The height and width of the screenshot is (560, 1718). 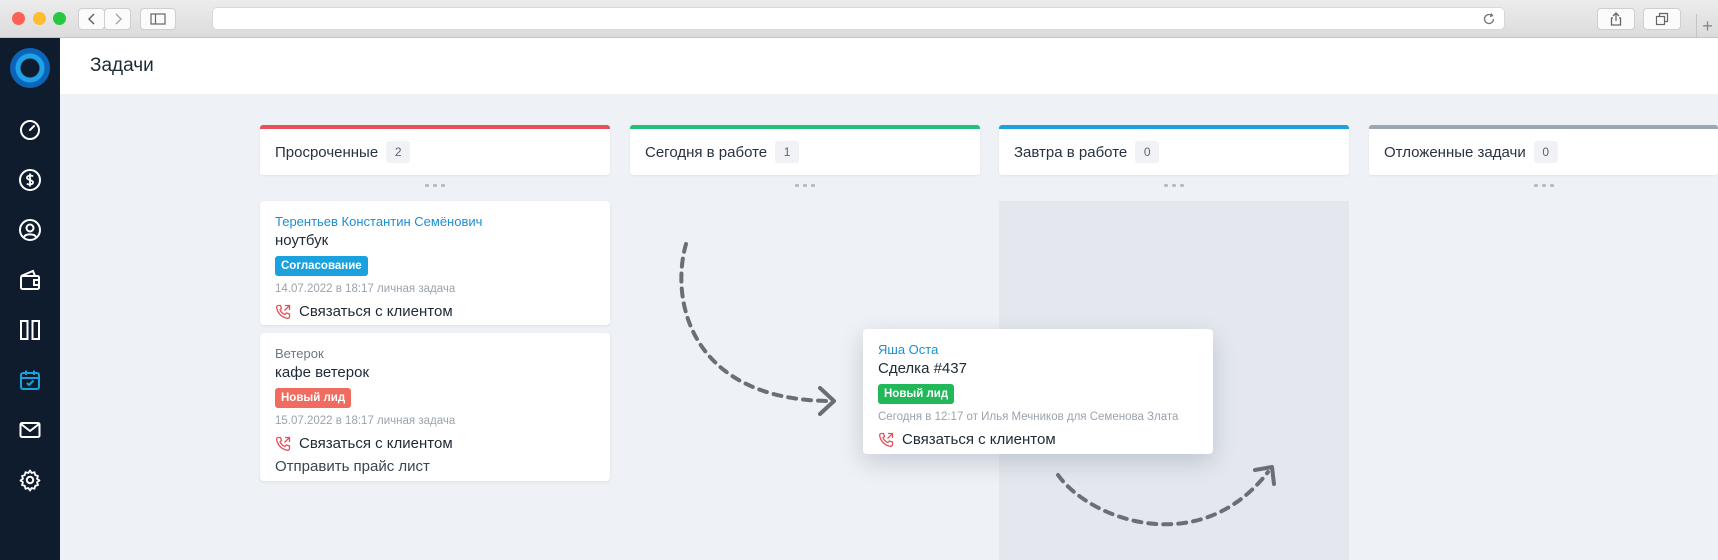 What do you see at coordinates (322, 372) in the screenshot?
I see `card-deal-name: кафе ветерок` at bounding box center [322, 372].